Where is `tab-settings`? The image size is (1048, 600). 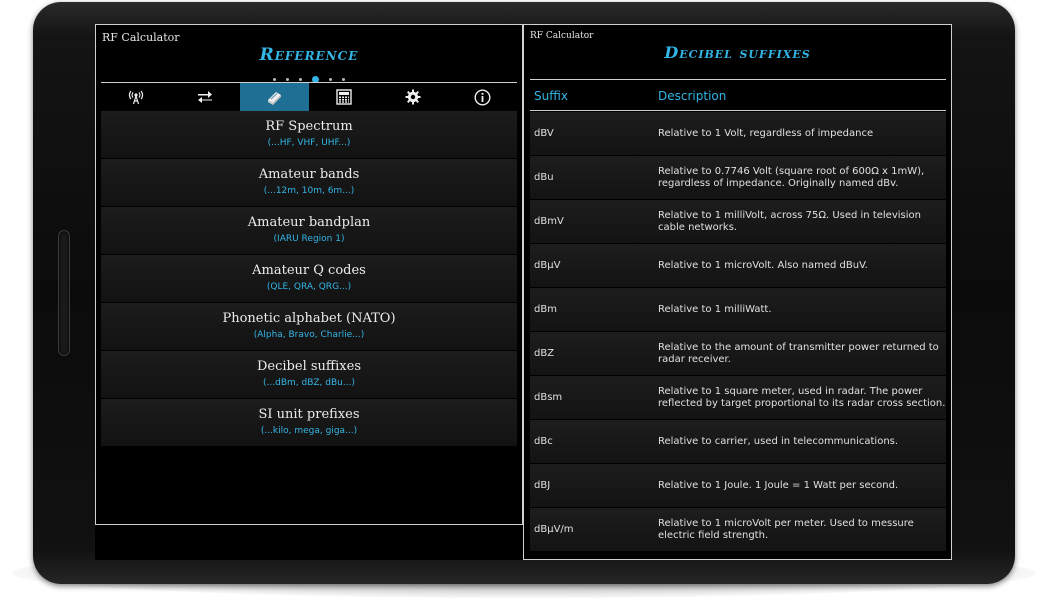 tab-settings is located at coordinates (412, 97).